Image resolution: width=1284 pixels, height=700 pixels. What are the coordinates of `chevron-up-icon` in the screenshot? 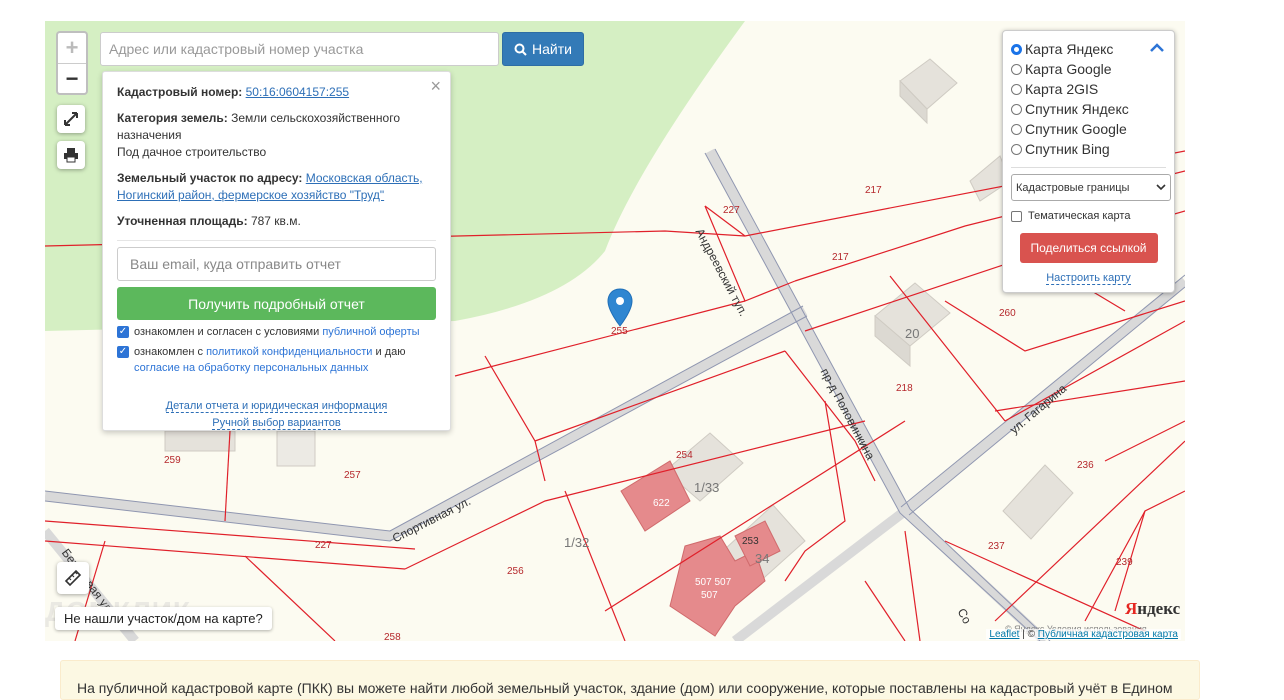 It's located at (1157, 48).